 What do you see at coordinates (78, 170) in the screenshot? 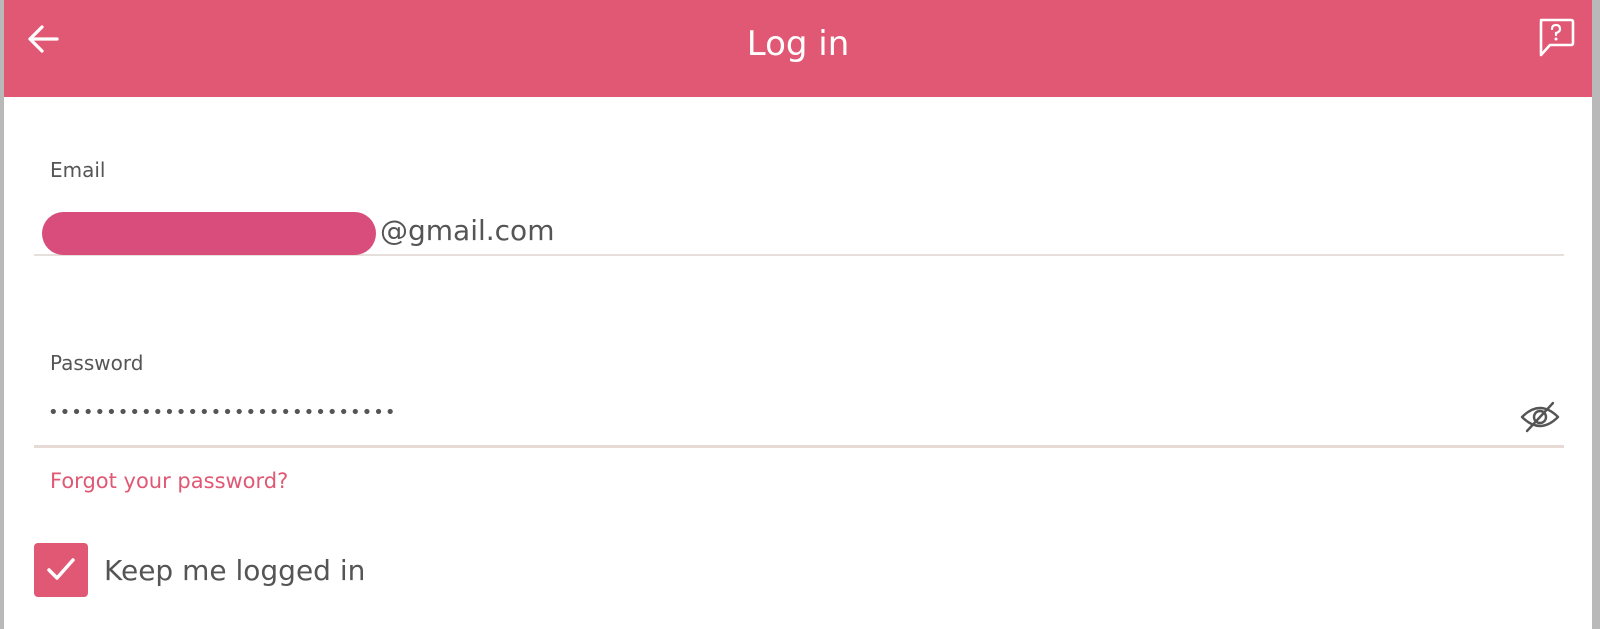
I see `email-label: Email` at bounding box center [78, 170].